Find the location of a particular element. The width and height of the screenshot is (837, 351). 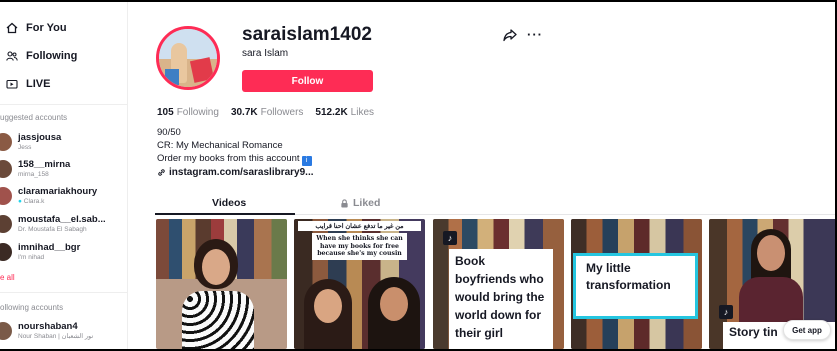

tab-liked: Liked is located at coordinates (360, 203).